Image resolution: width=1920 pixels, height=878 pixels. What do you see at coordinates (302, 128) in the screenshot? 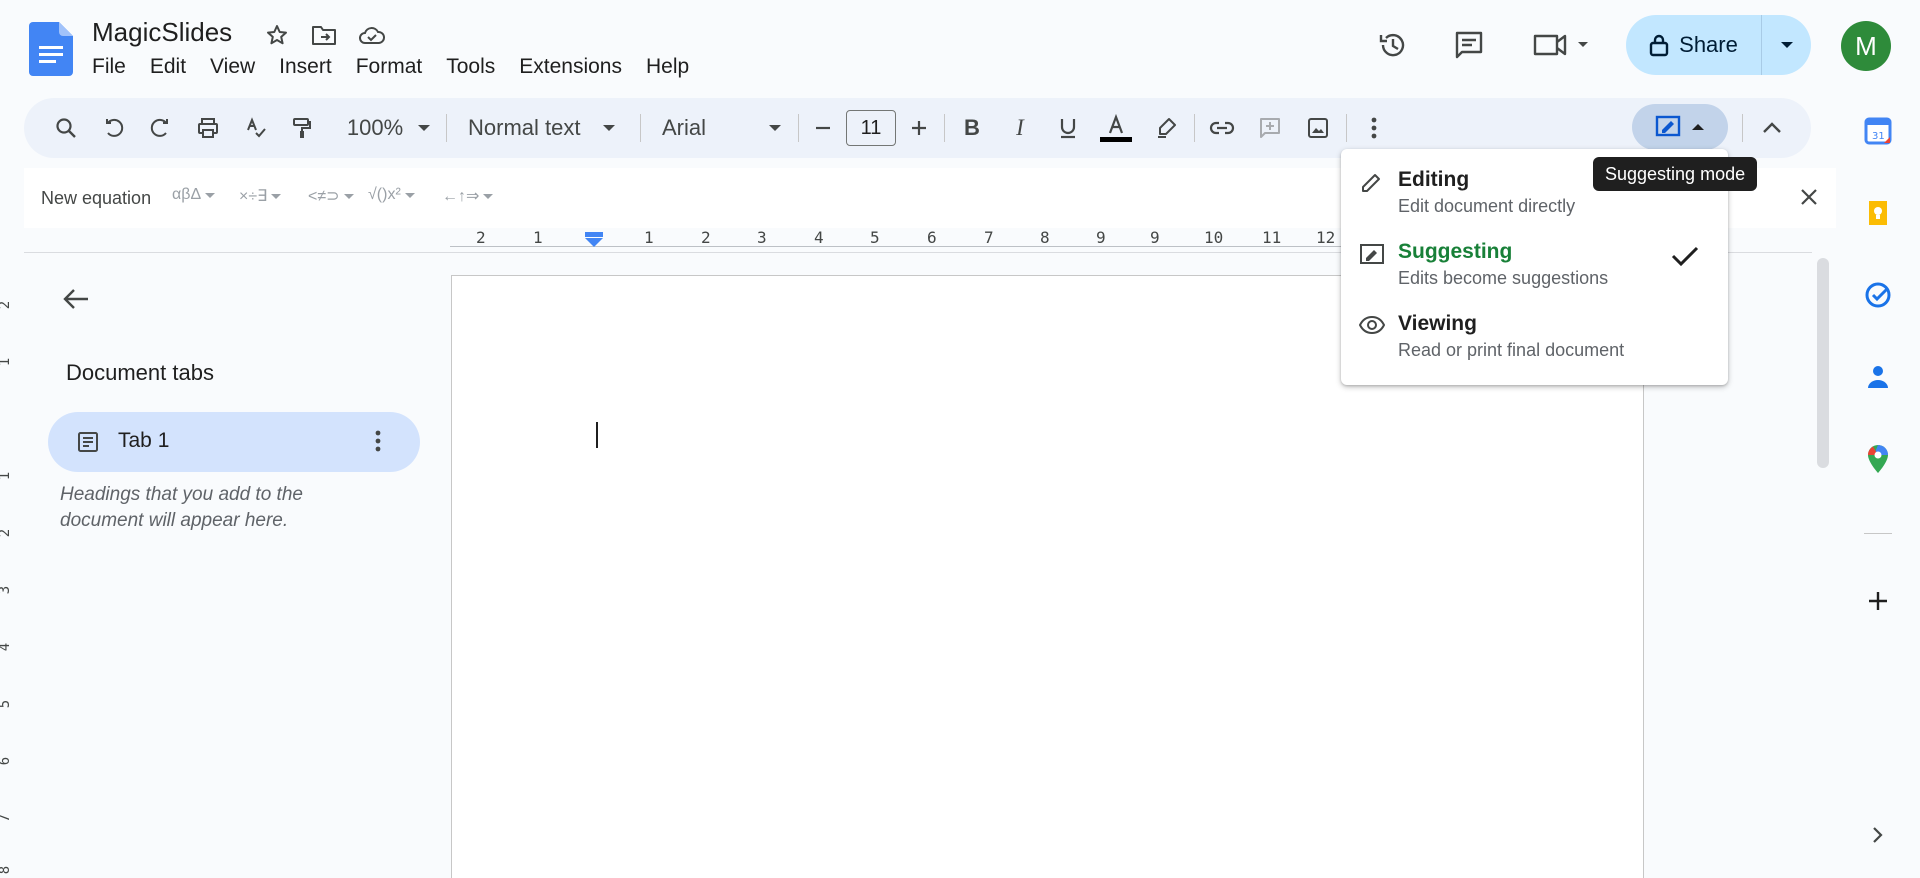
I see `paint-format-icon` at bounding box center [302, 128].